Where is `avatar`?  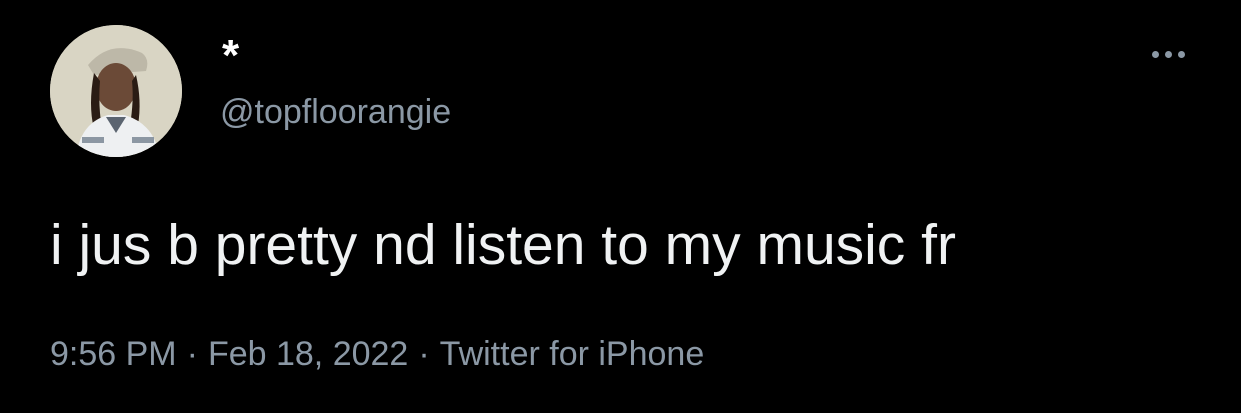 avatar is located at coordinates (116, 91).